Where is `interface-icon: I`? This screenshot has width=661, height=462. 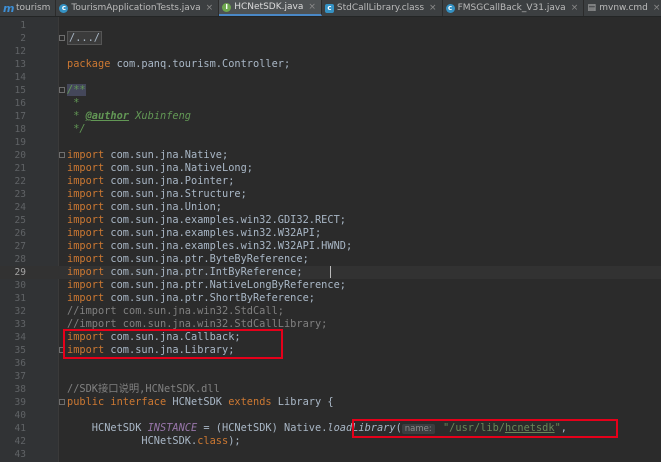 interface-icon: I is located at coordinates (227, 7).